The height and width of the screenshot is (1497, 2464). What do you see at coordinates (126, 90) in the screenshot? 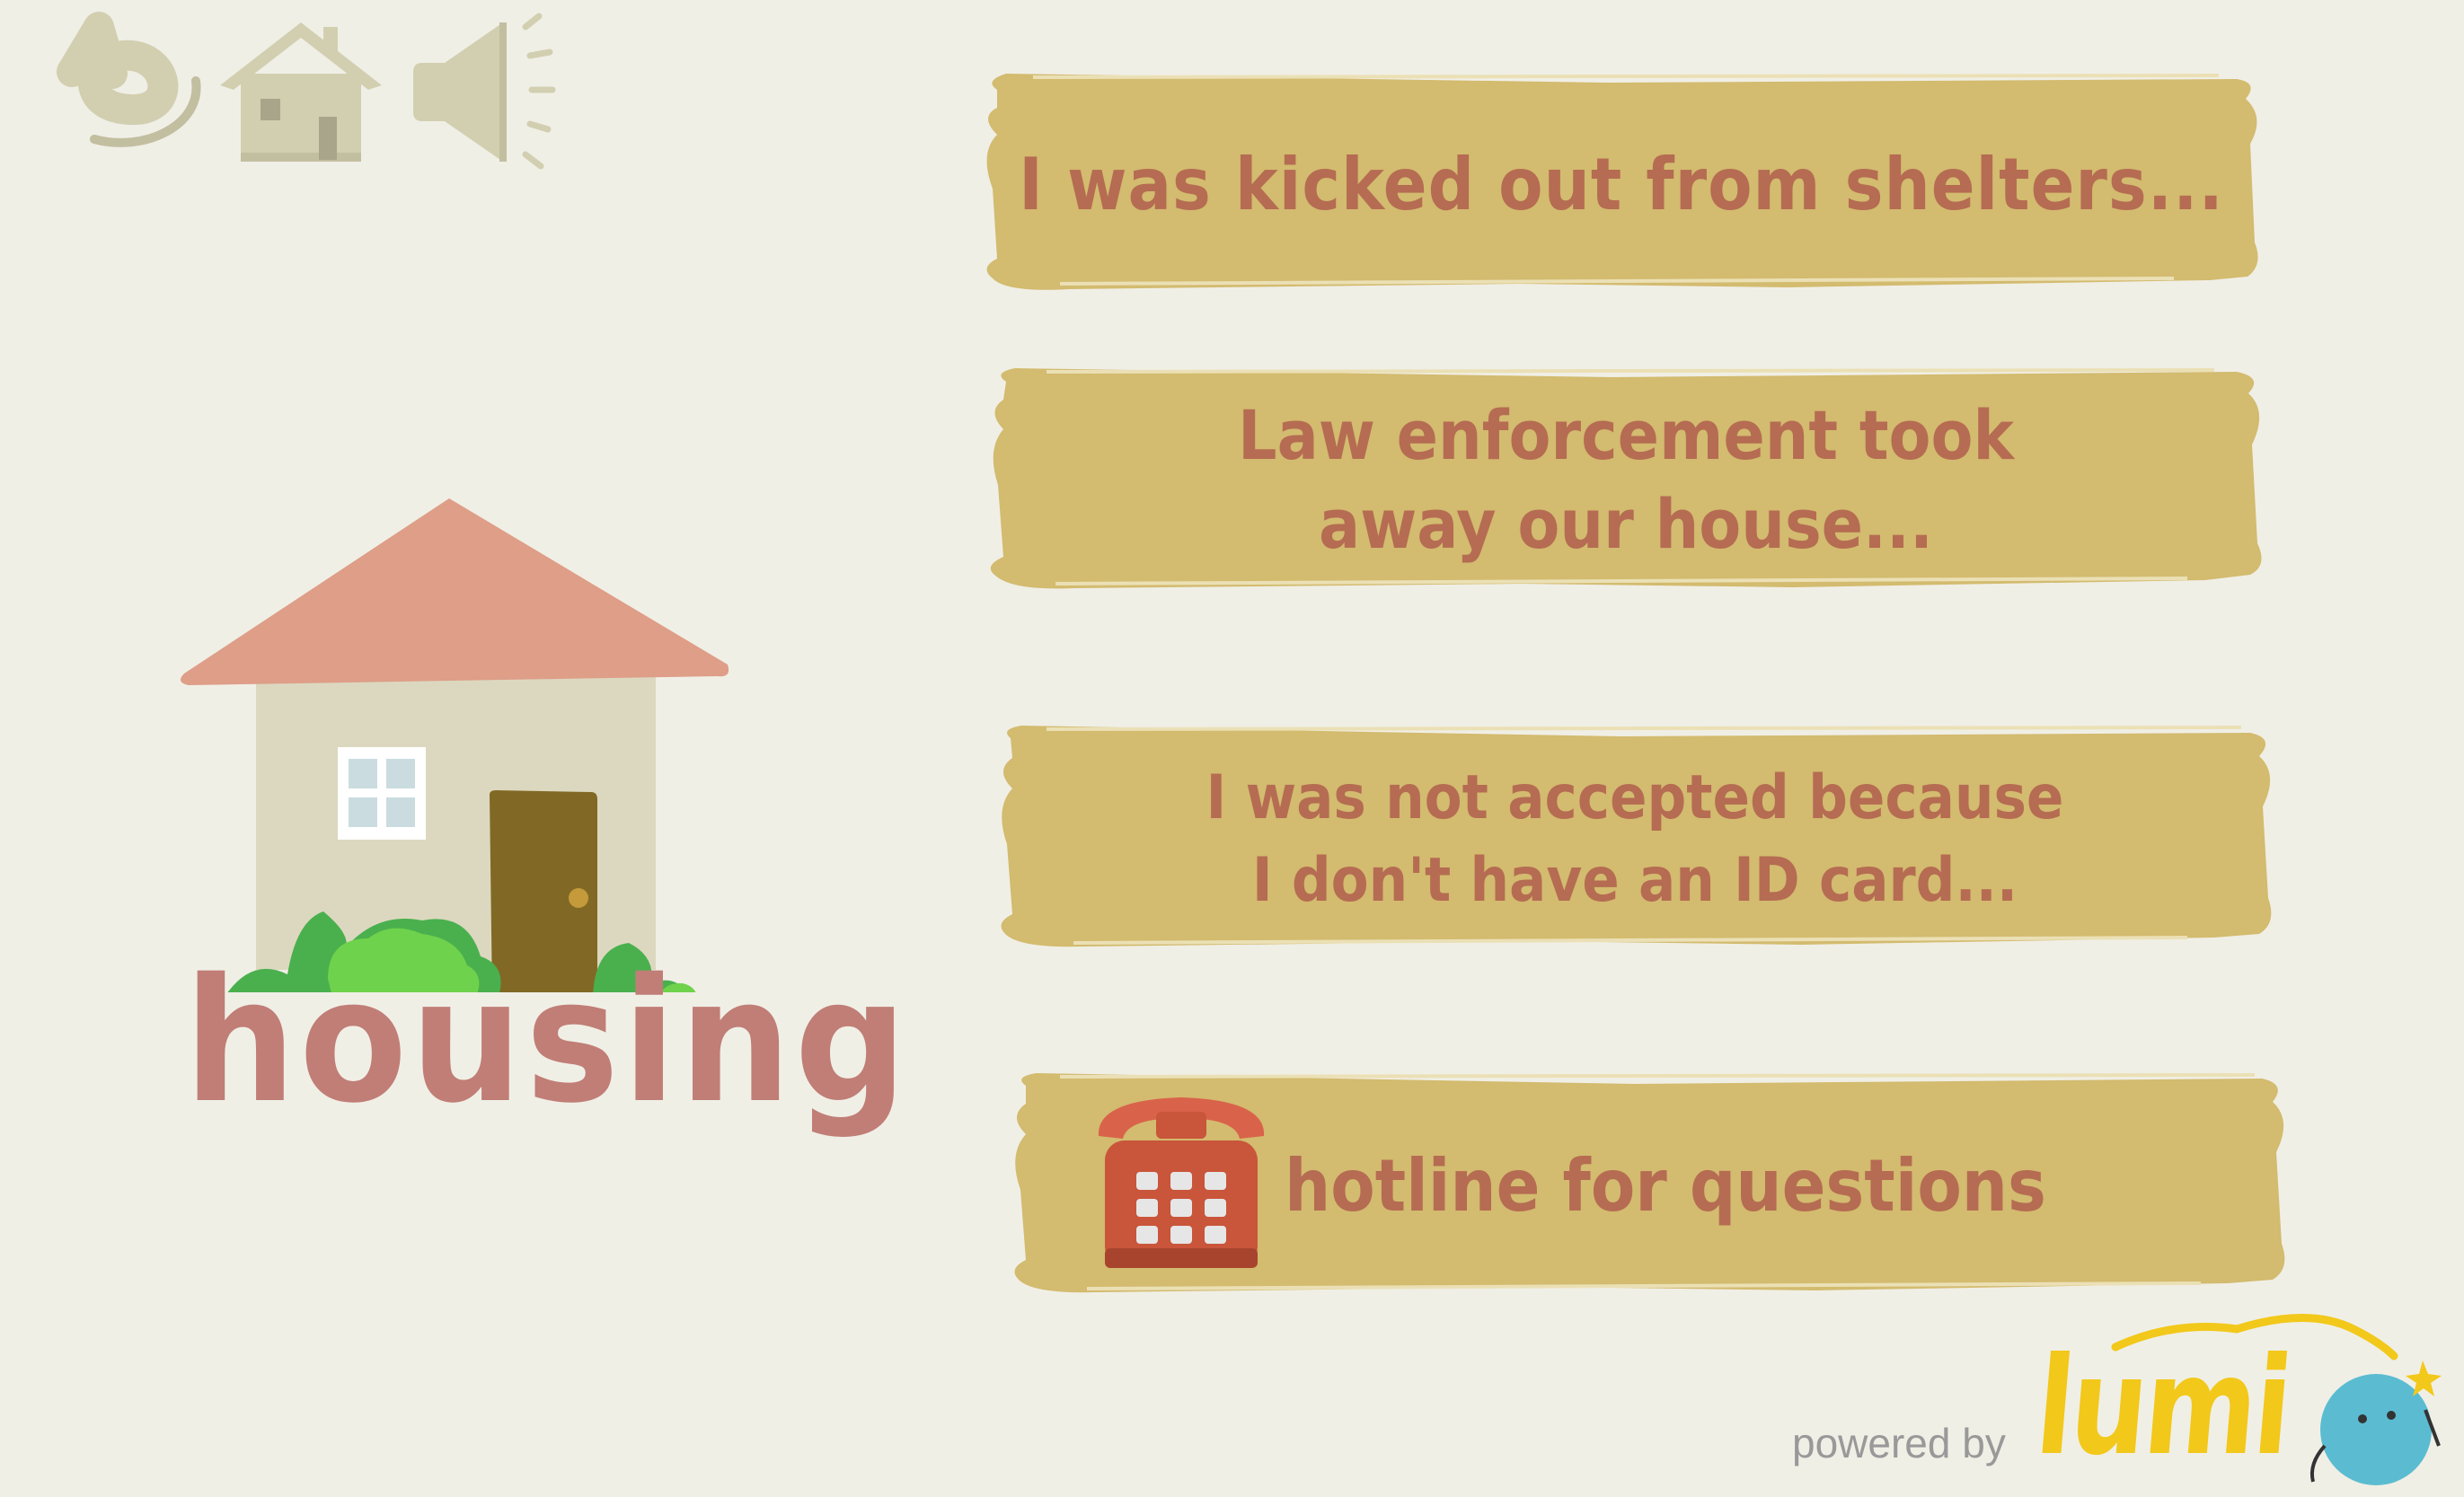
I see `undo-arrow-icon` at bounding box center [126, 90].